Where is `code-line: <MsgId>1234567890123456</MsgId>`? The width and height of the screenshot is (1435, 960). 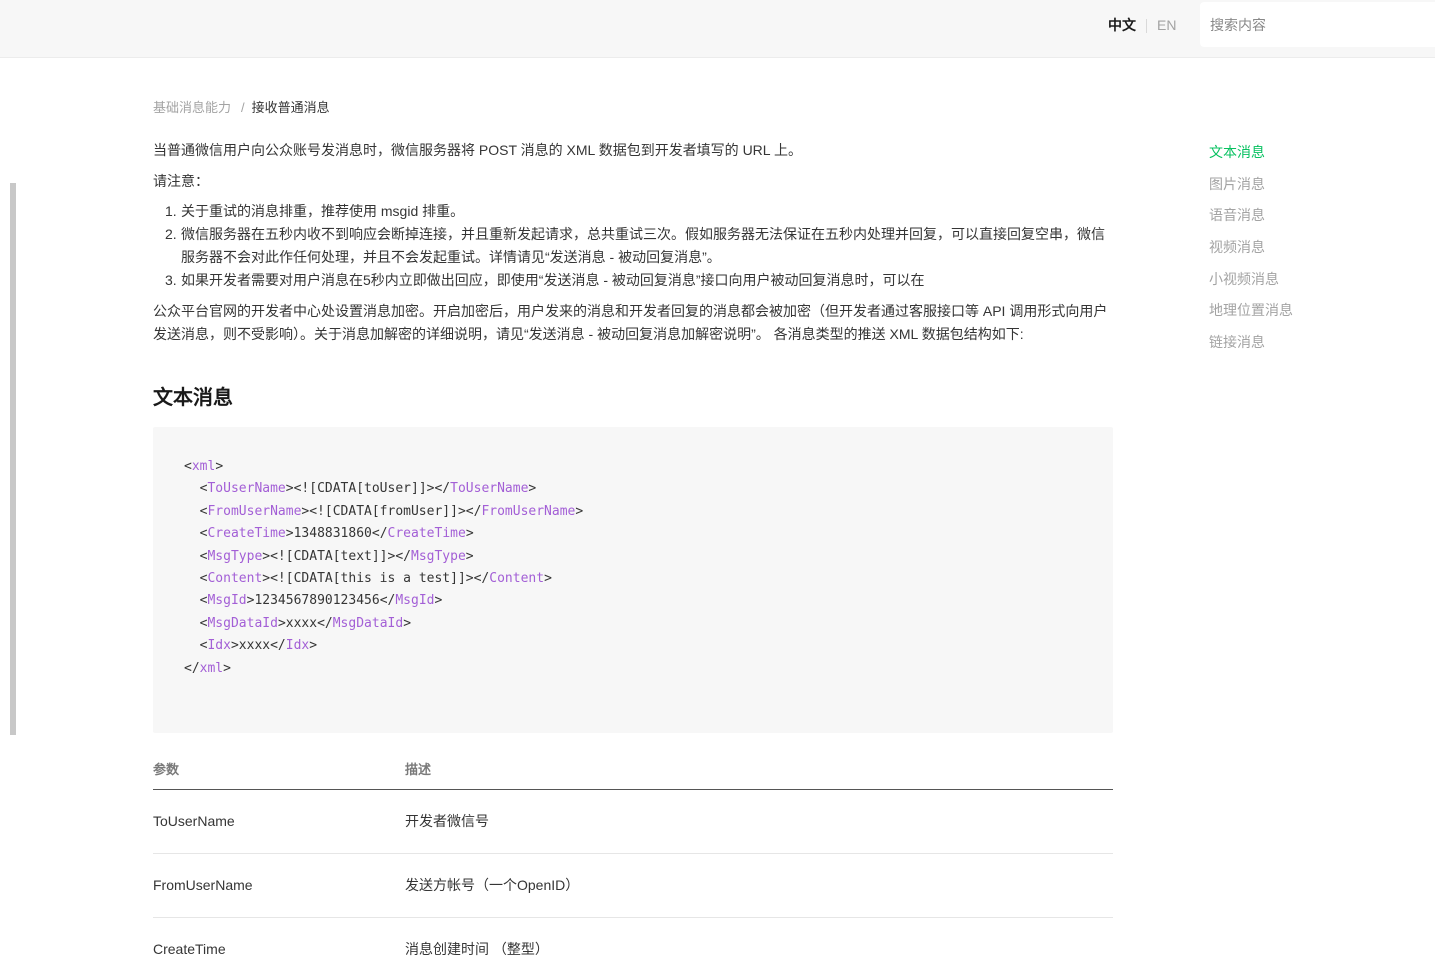 code-line: <MsgId>1234567890123456</MsgId> is located at coordinates (633, 601).